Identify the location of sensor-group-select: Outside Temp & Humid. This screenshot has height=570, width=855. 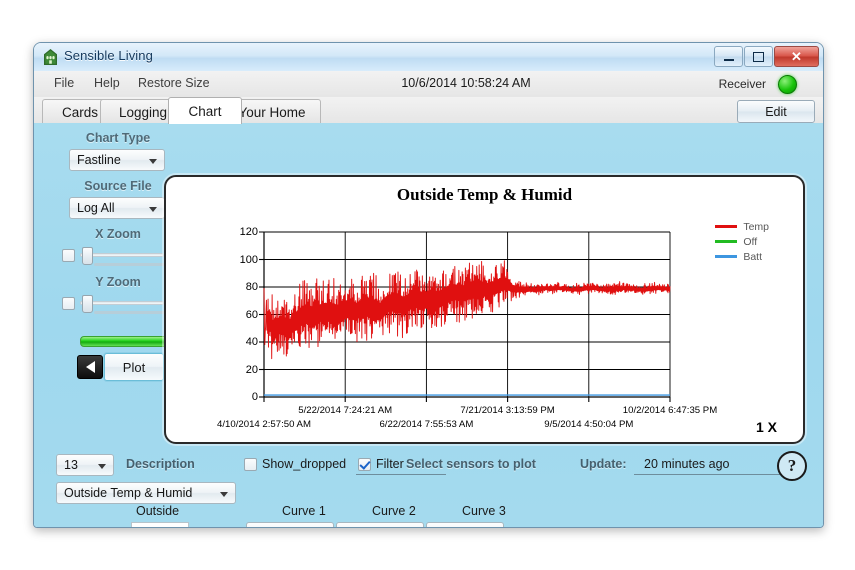
(146, 493).